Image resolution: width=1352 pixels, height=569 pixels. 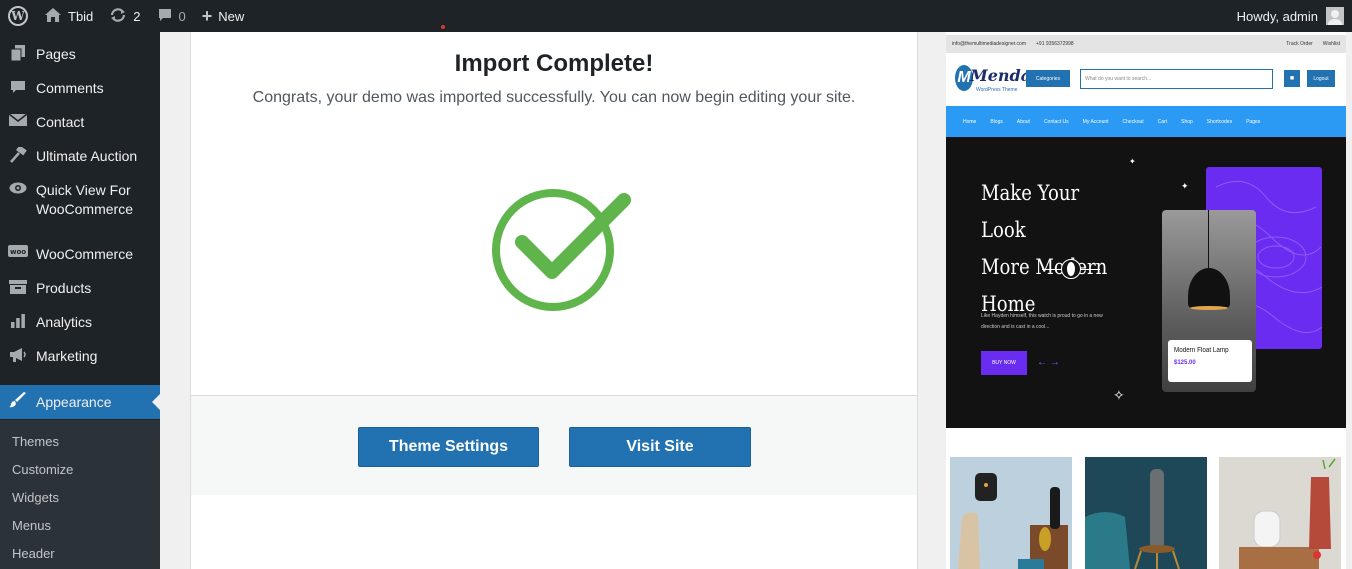 What do you see at coordinates (1321, 78) in the screenshot?
I see `preview-logout-button: Logout` at bounding box center [1321, 78].